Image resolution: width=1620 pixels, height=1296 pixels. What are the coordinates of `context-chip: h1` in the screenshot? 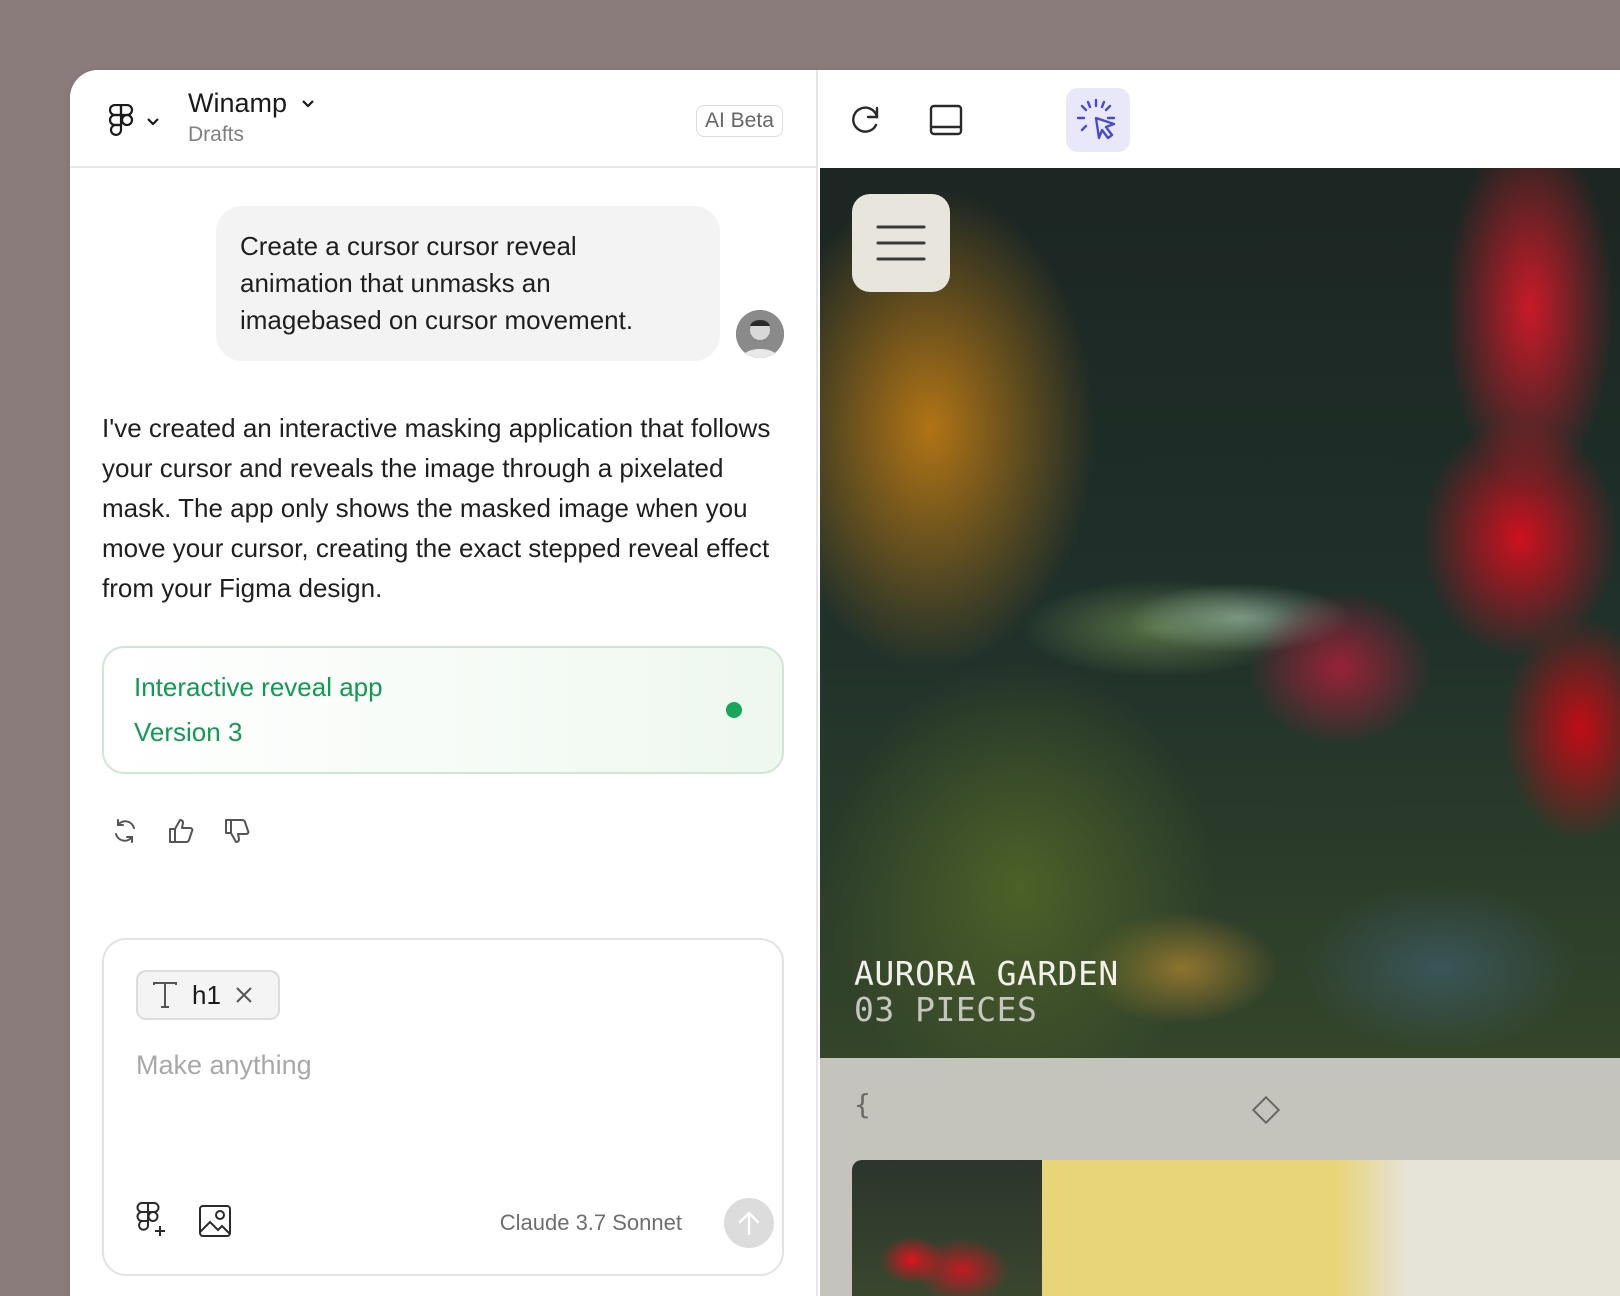 It's located at (208, 995).